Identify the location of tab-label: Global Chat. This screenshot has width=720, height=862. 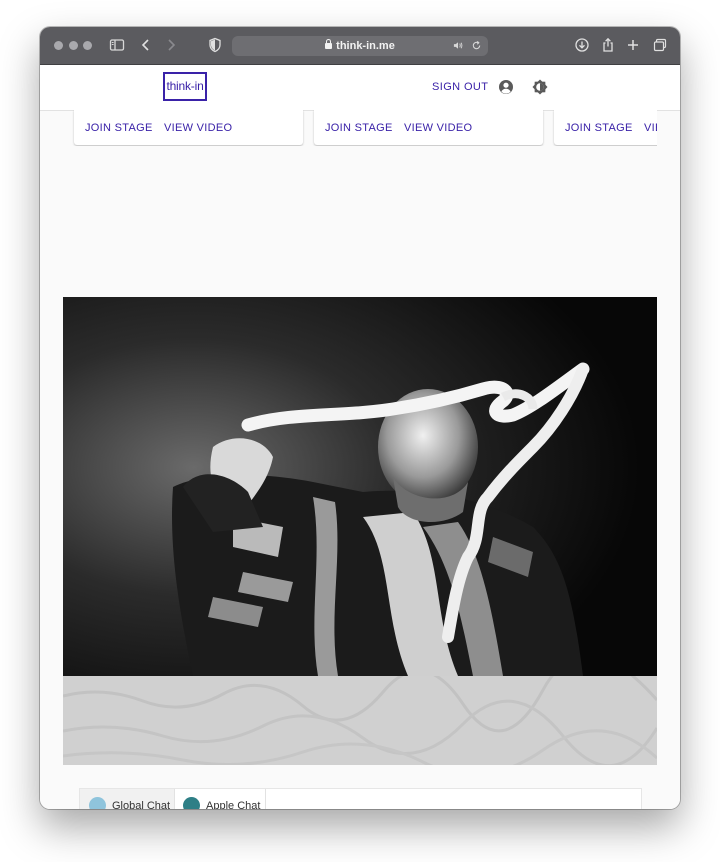
(141, 804).